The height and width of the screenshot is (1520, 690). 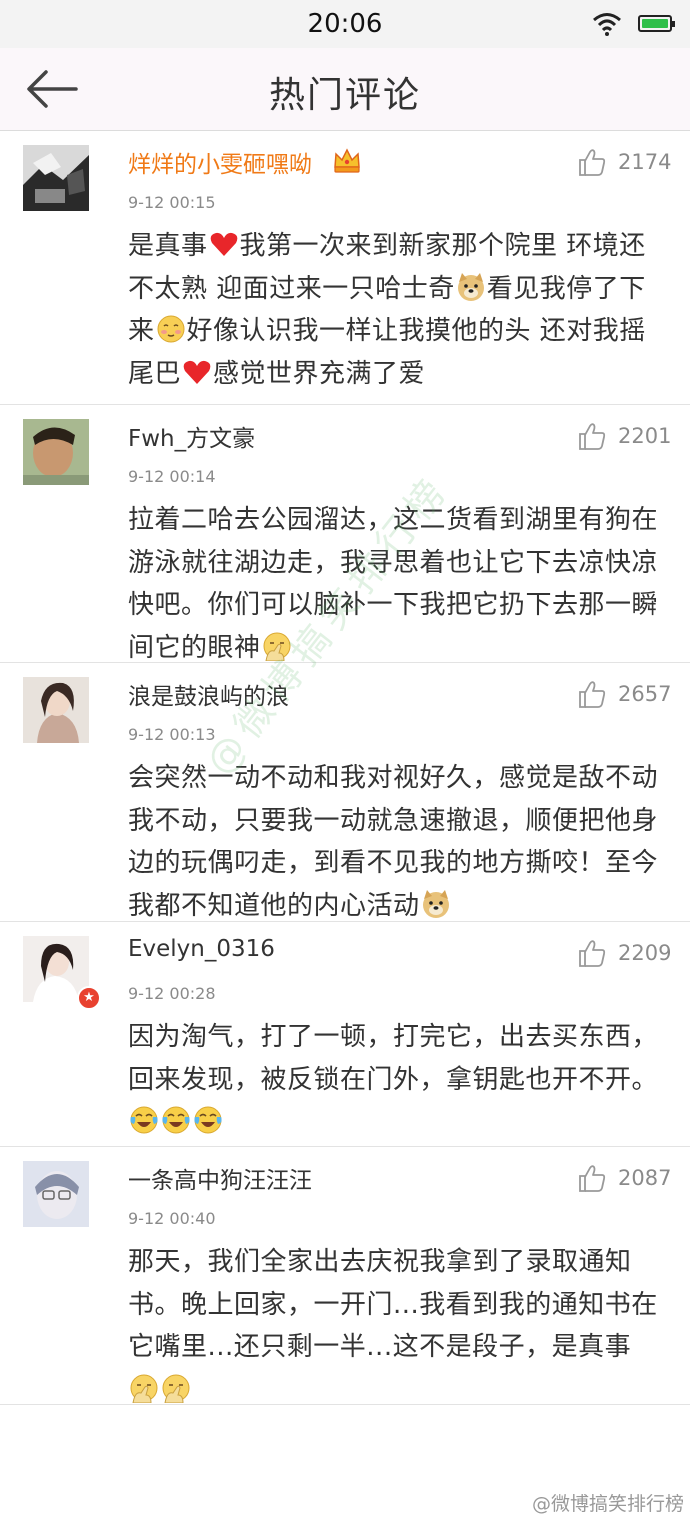 What do you see at coordinates (645, 694) in the screenshot?
I see `like-count: 2657` at bounding box center [645, 694].